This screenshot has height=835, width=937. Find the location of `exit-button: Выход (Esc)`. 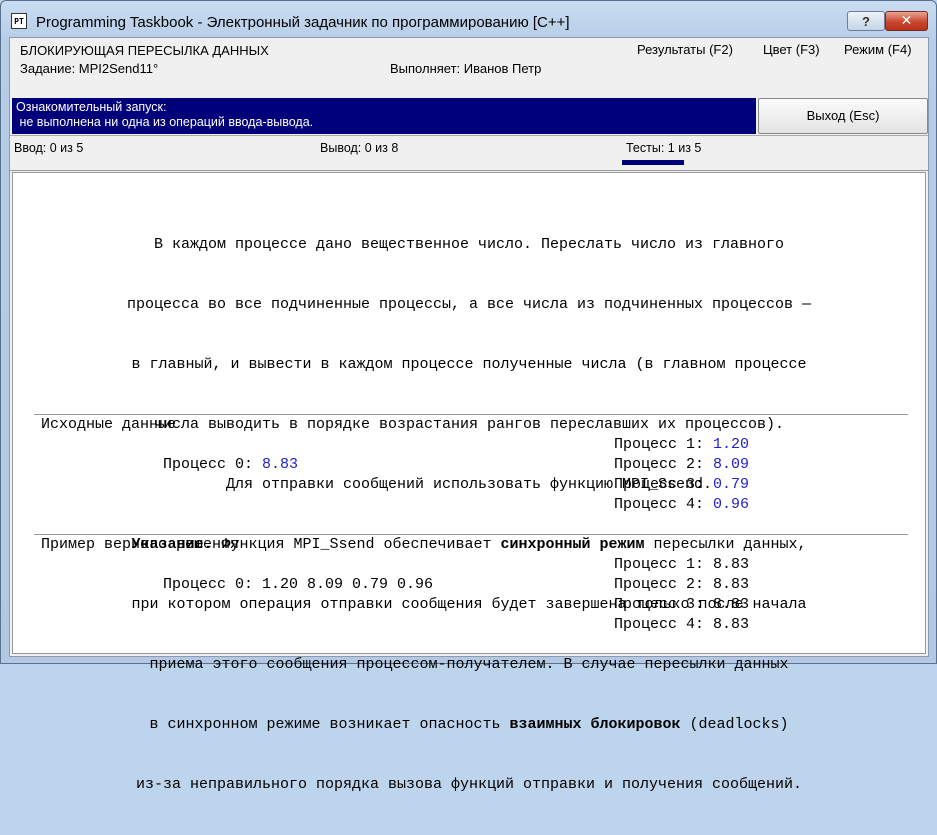

exit-button: Выход (Esc) is located at coordinates (843, 116).